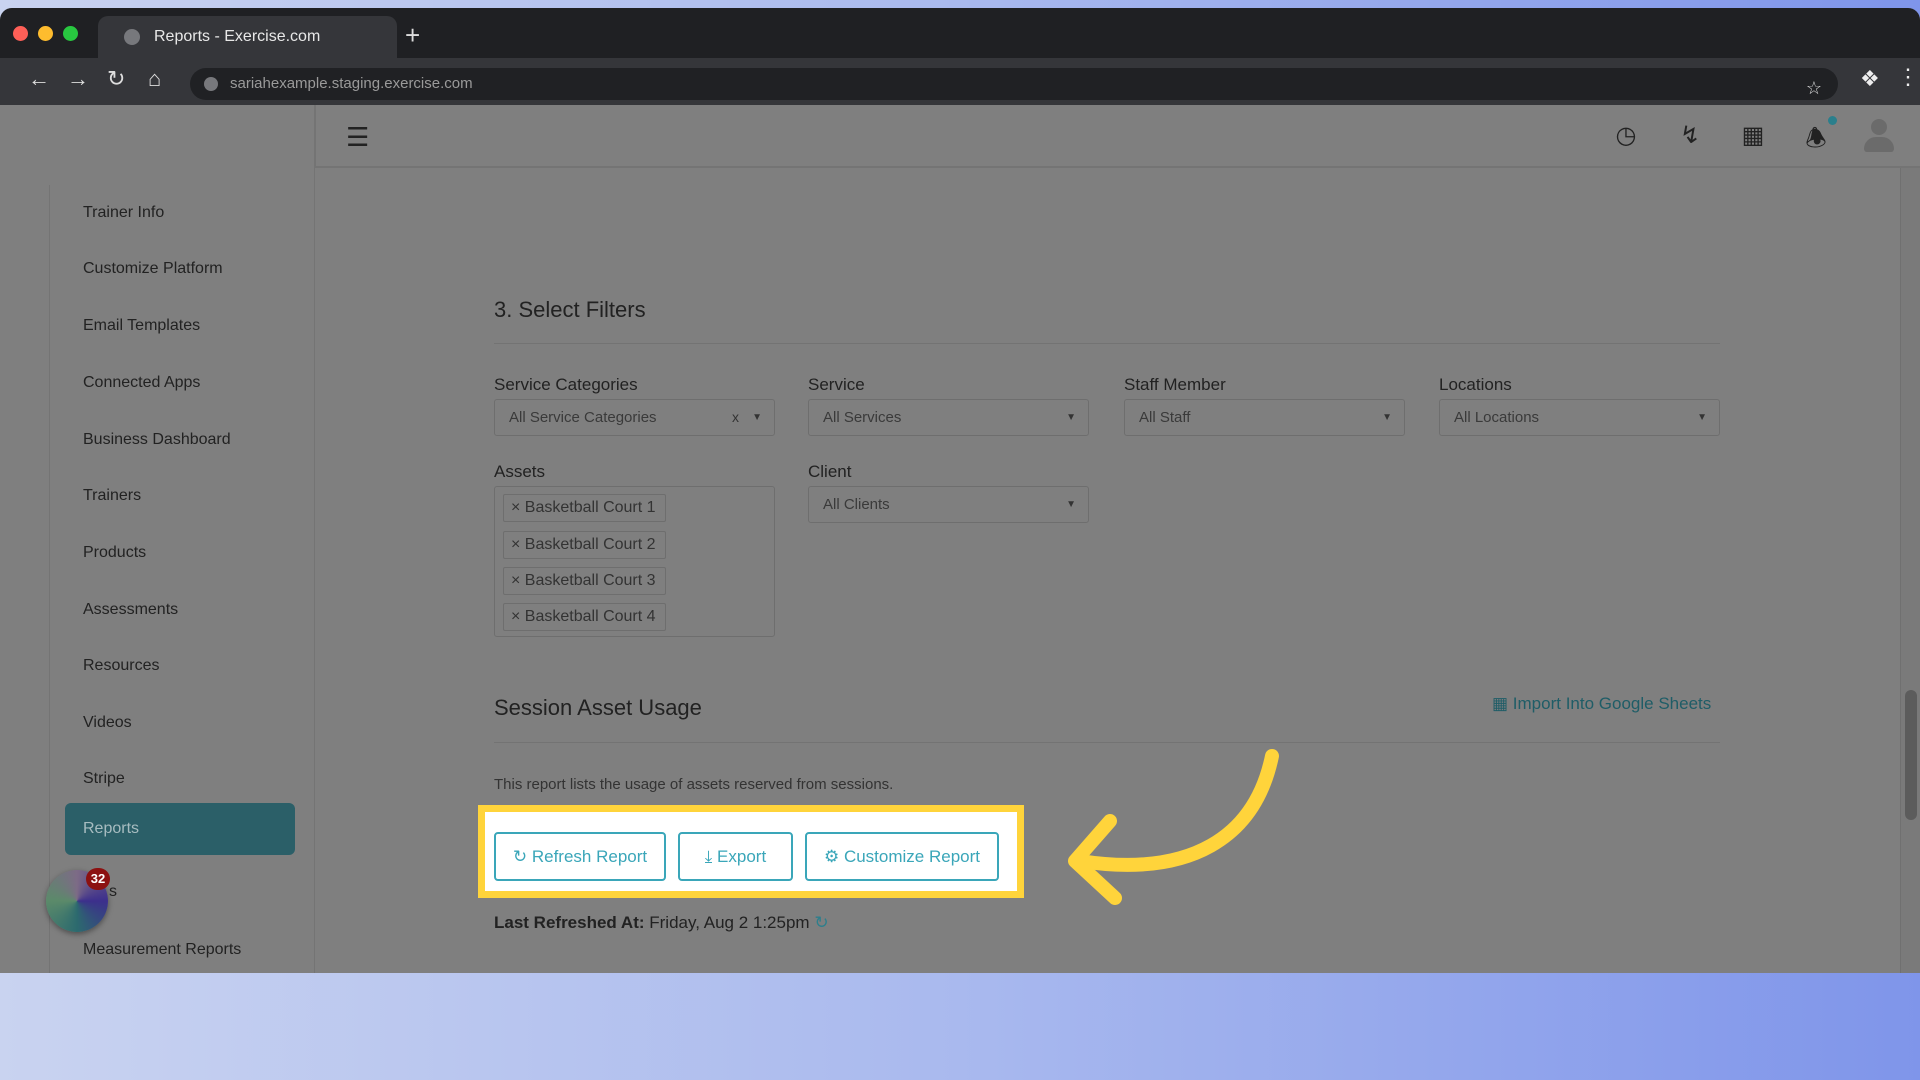 The image size is (1920, 1080). What do you see at coordinates (114, 553) in the screenshot?
I see `sidebar-item-products: Products` at bounding box center [114, 553].